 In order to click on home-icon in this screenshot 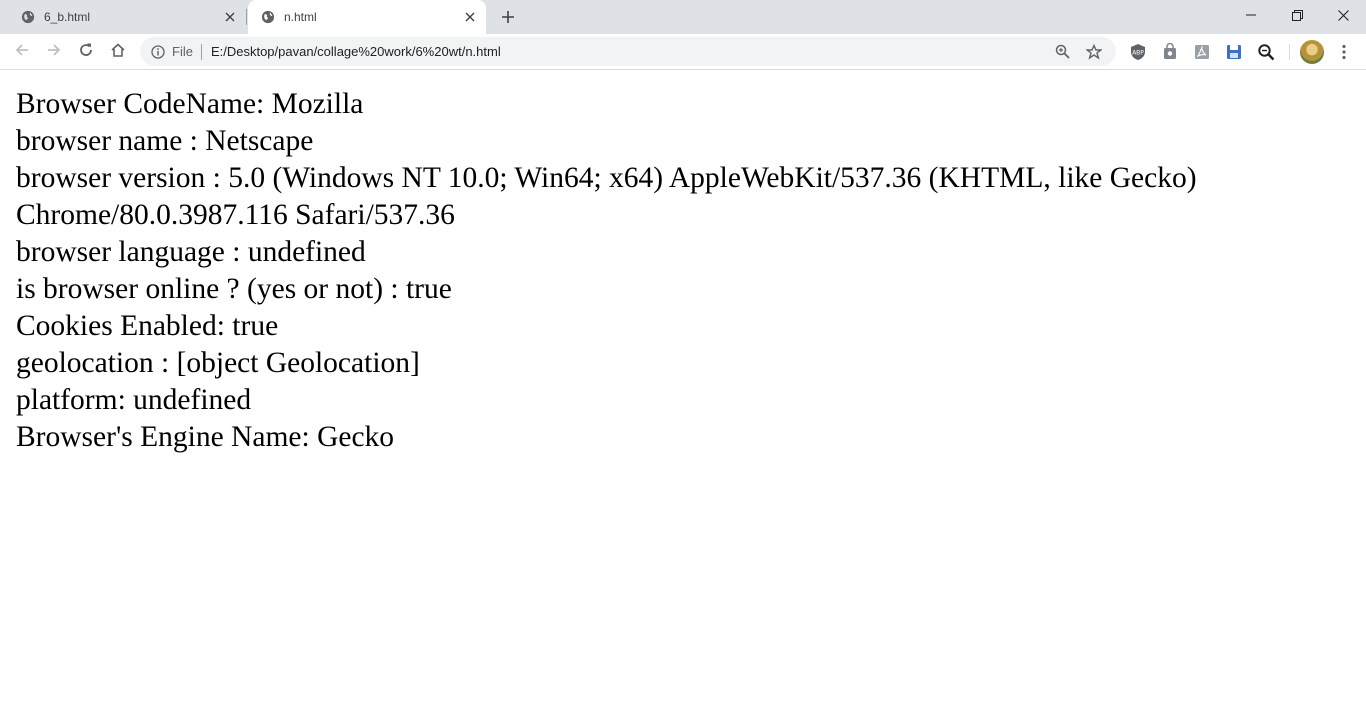, I will do `click(118, 50)`.